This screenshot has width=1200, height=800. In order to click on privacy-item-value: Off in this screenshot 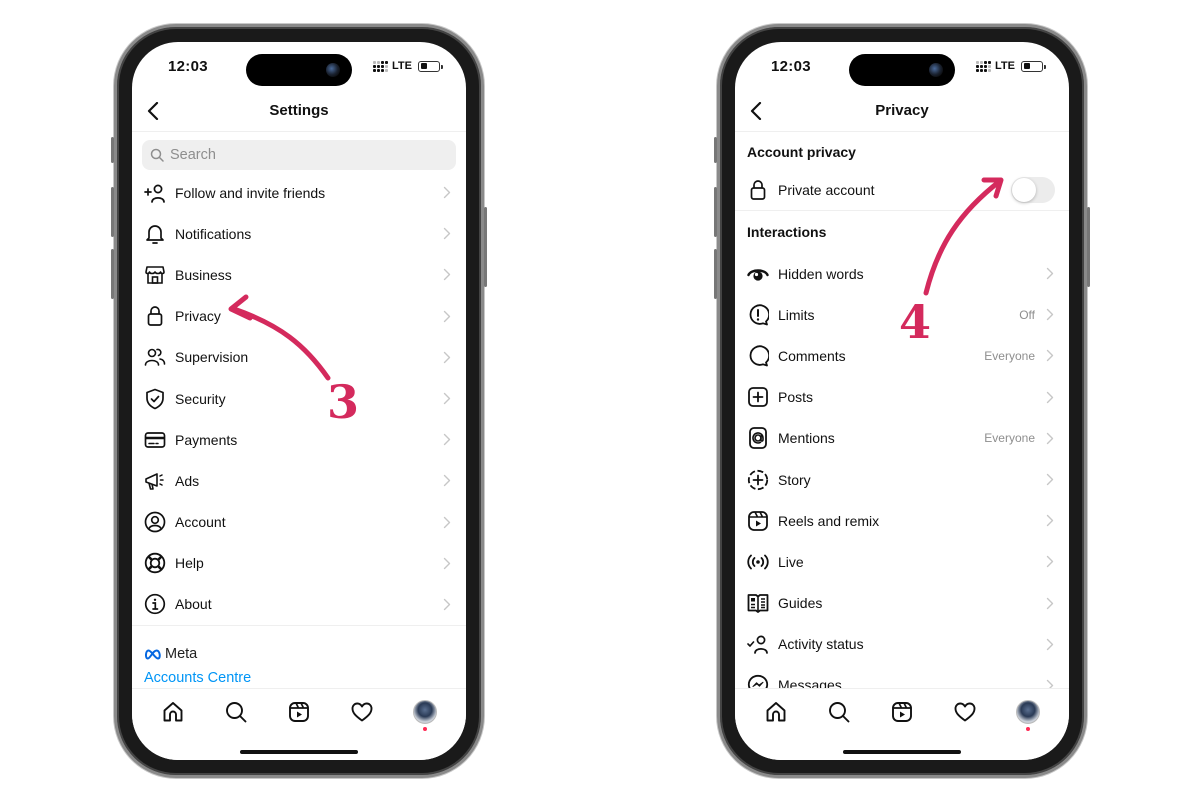, I will do `click(1027, 314)`.